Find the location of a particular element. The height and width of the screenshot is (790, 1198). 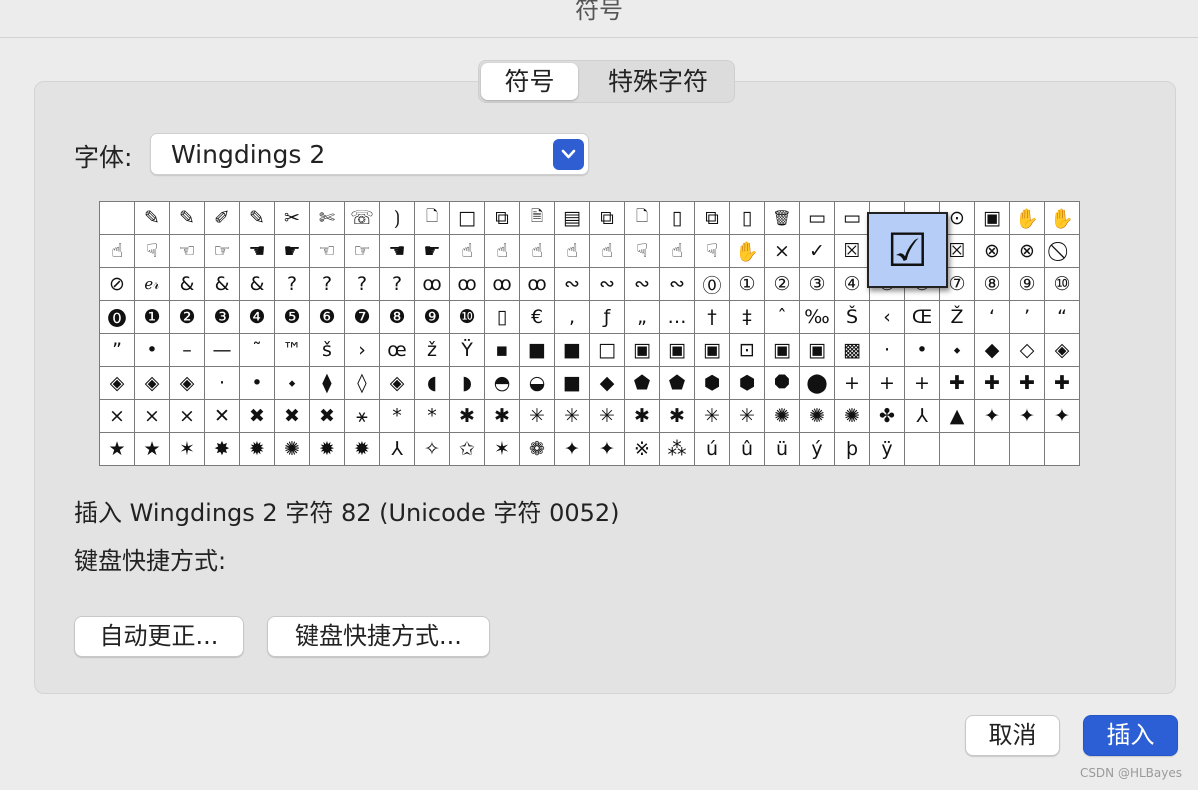

symbol-cell: ž is located at coordinates (432, 350).